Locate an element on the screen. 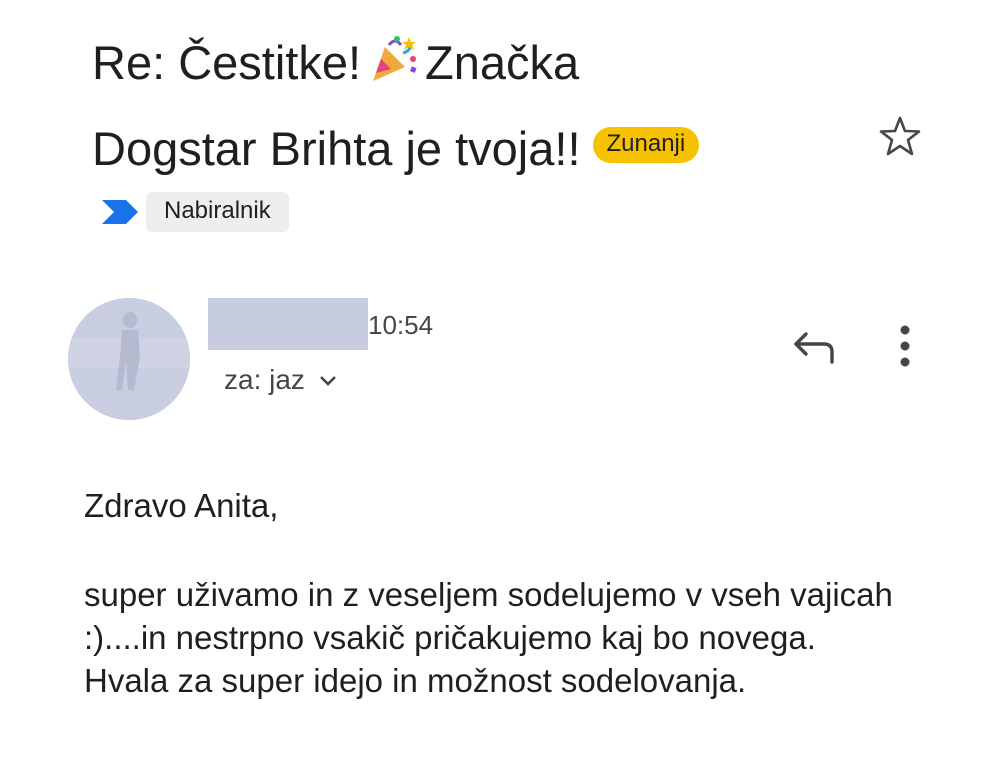 Image resolution: width=1000 pixels, height=764 pixels. star-button is located at coordinates (900, 136).